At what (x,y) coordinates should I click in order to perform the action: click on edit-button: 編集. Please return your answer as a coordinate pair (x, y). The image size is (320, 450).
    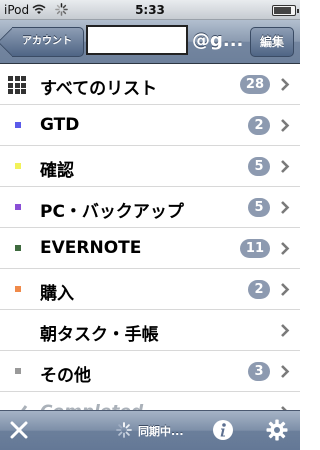
    Looking at the image, I should click on (272, 42).